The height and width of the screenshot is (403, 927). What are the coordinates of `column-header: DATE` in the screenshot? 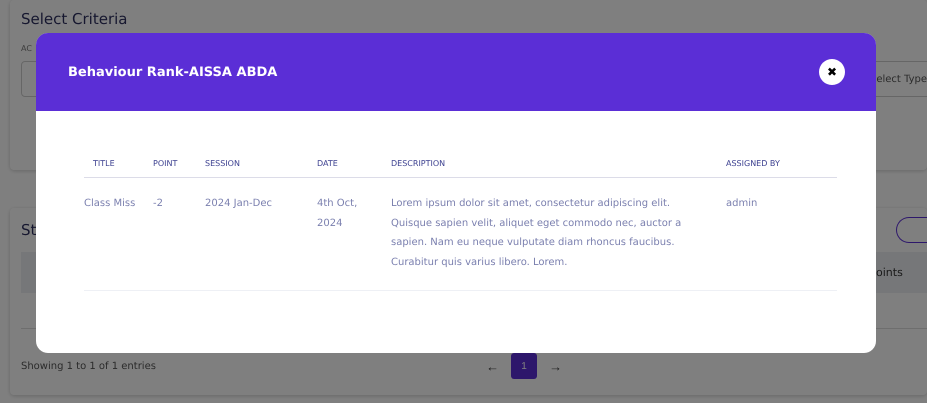 It's located at (354, 163).